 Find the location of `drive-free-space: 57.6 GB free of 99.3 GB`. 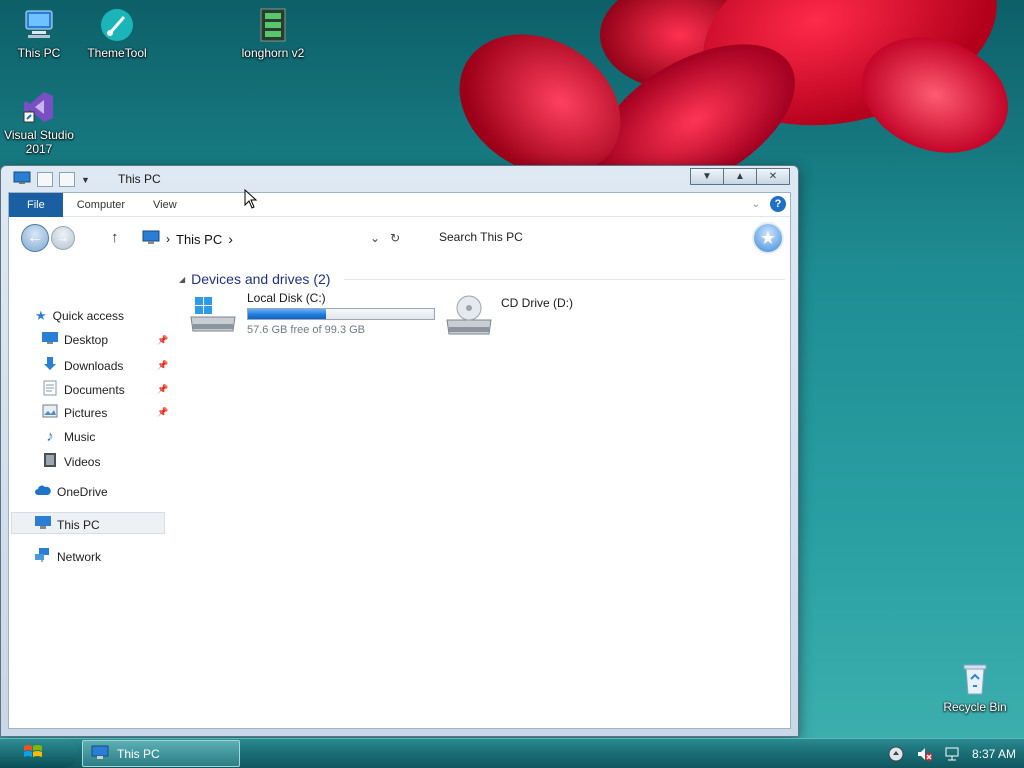

drive-free-space: 57.6 GB free of 99.3 GB is located at coordinates (306, 330).